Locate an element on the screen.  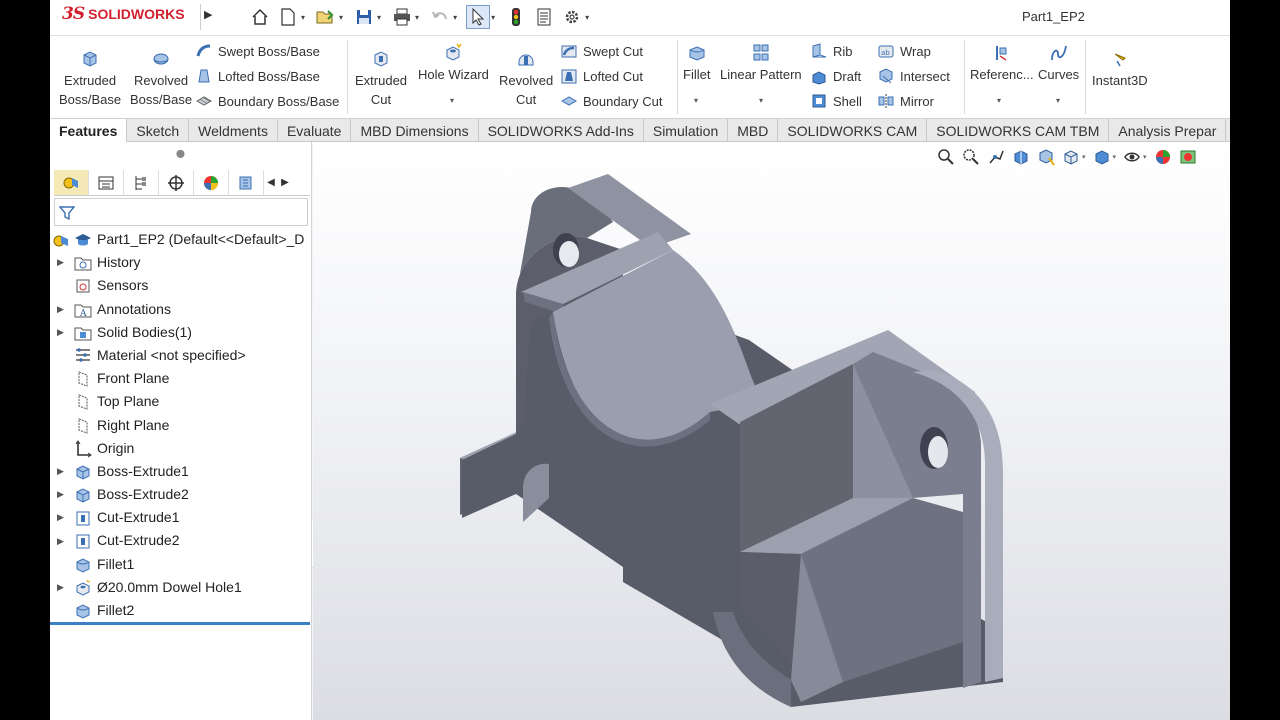
hole-wizard-dropdown-icon: ▾ is located at coordinates (452, 100).